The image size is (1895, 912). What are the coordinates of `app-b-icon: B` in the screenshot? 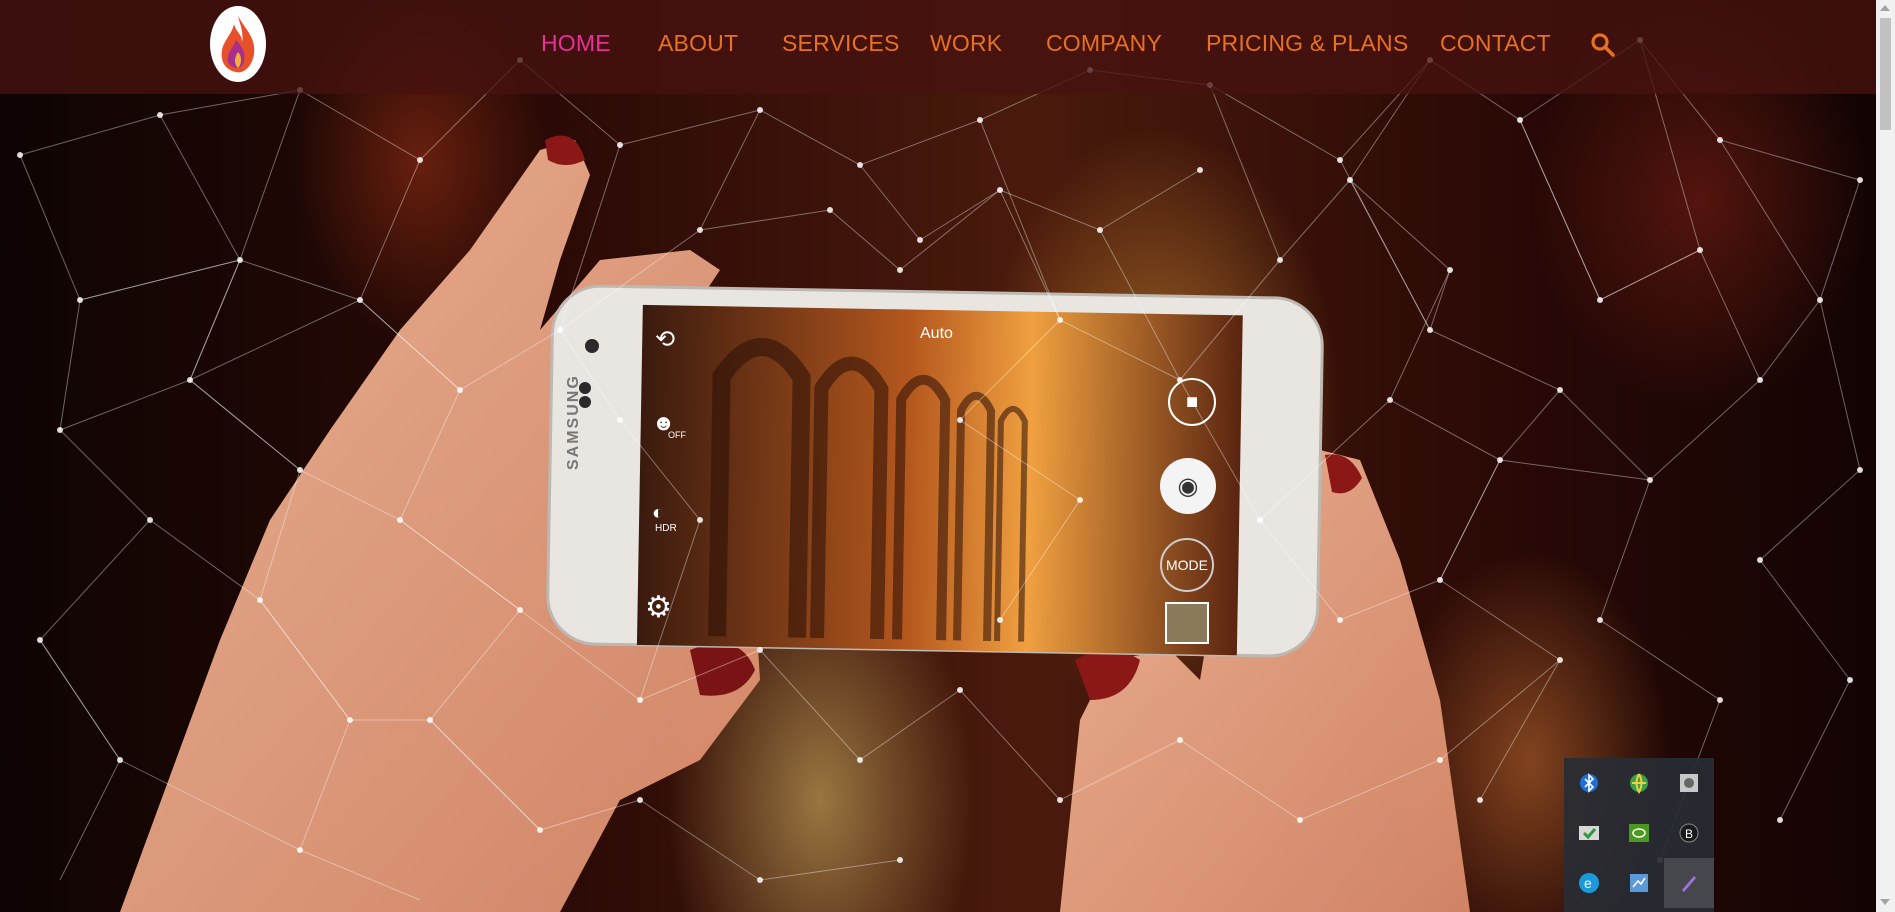 It's located at (1689, 833).